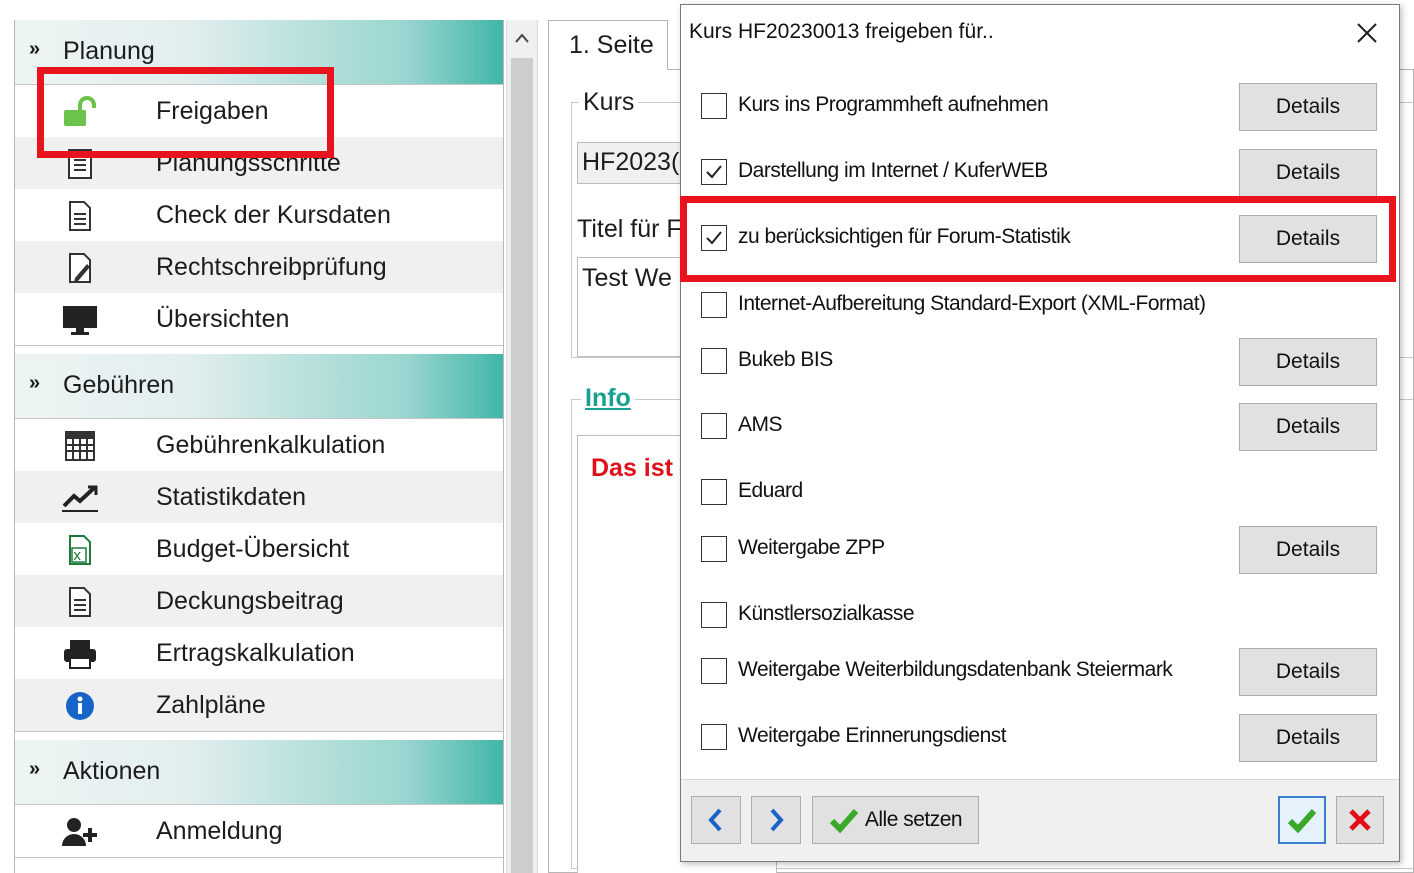 This screenshot has width=1414, height=873. I want to click on document-edit-icon, so click(80, 268).